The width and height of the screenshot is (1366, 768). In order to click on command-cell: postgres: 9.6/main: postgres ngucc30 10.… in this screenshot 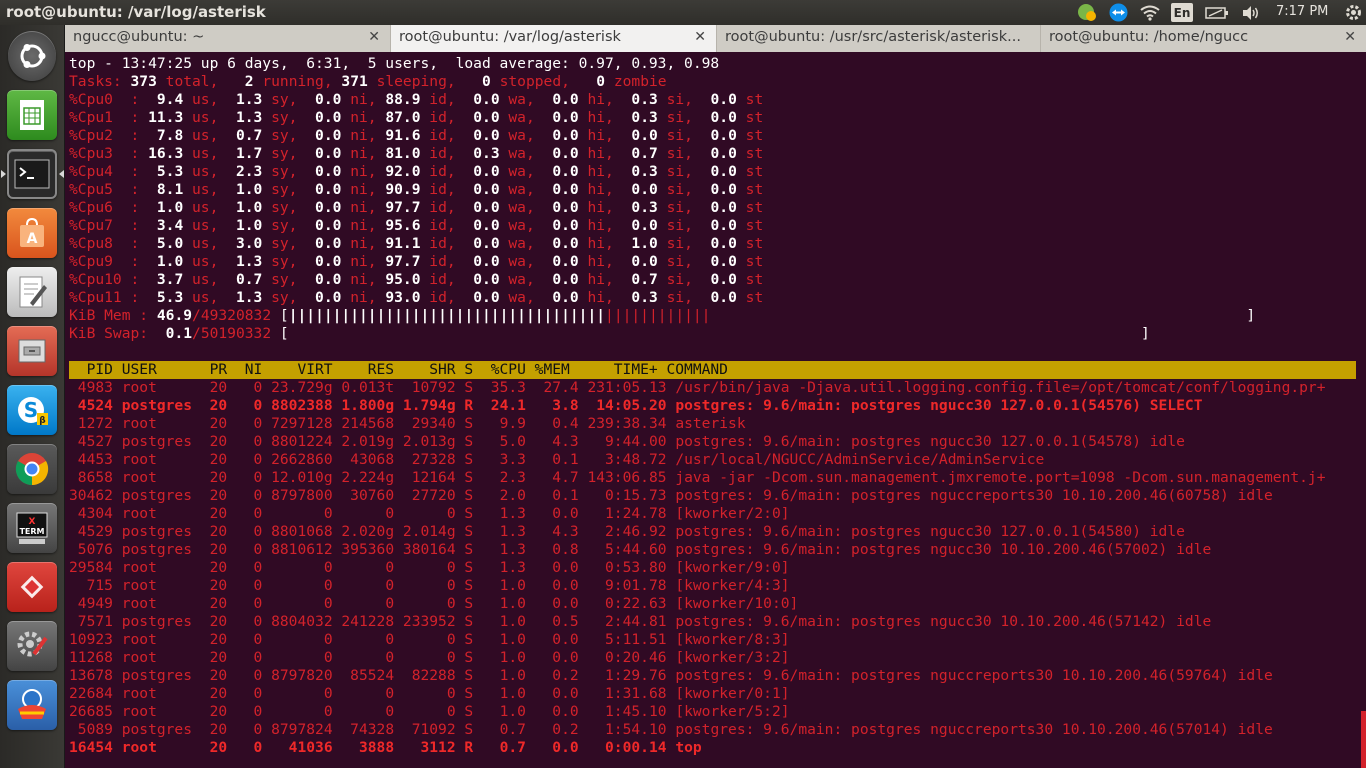, I will do `click(939, 621)`.